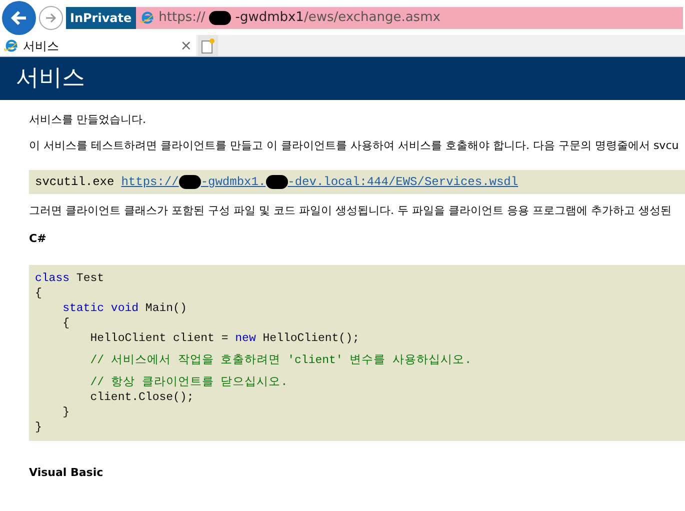 Image resolution: width=685 pixels, height=511 pixels. What do you see at coordinates (245, 338) in the screenshot?
I see `code-keyword: new` at bounding box center [245, 338].